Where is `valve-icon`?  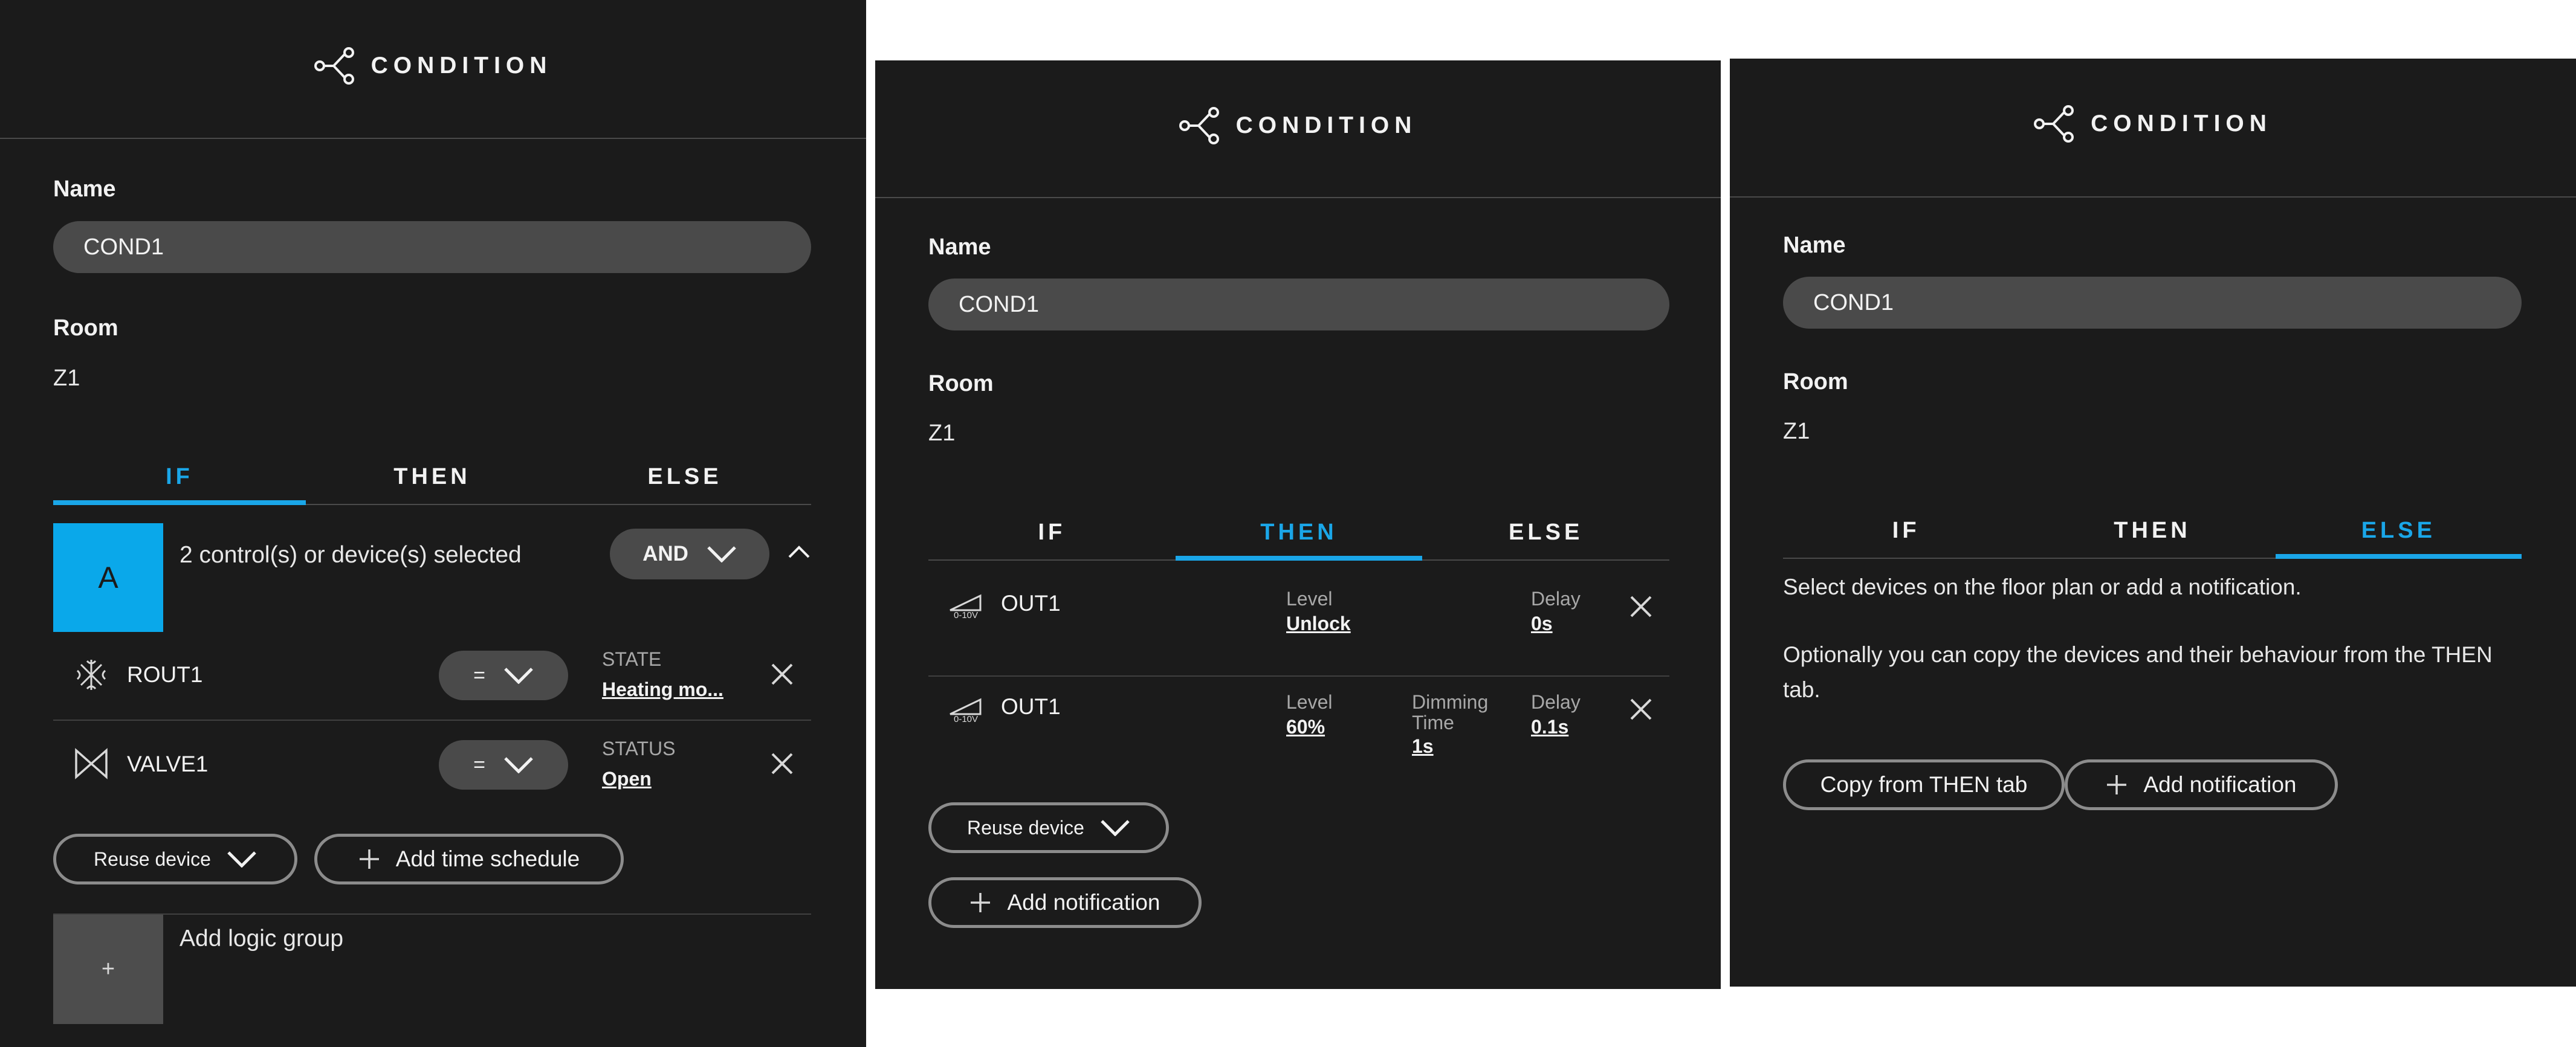
valve-icon is located at coordinates (91, 763).